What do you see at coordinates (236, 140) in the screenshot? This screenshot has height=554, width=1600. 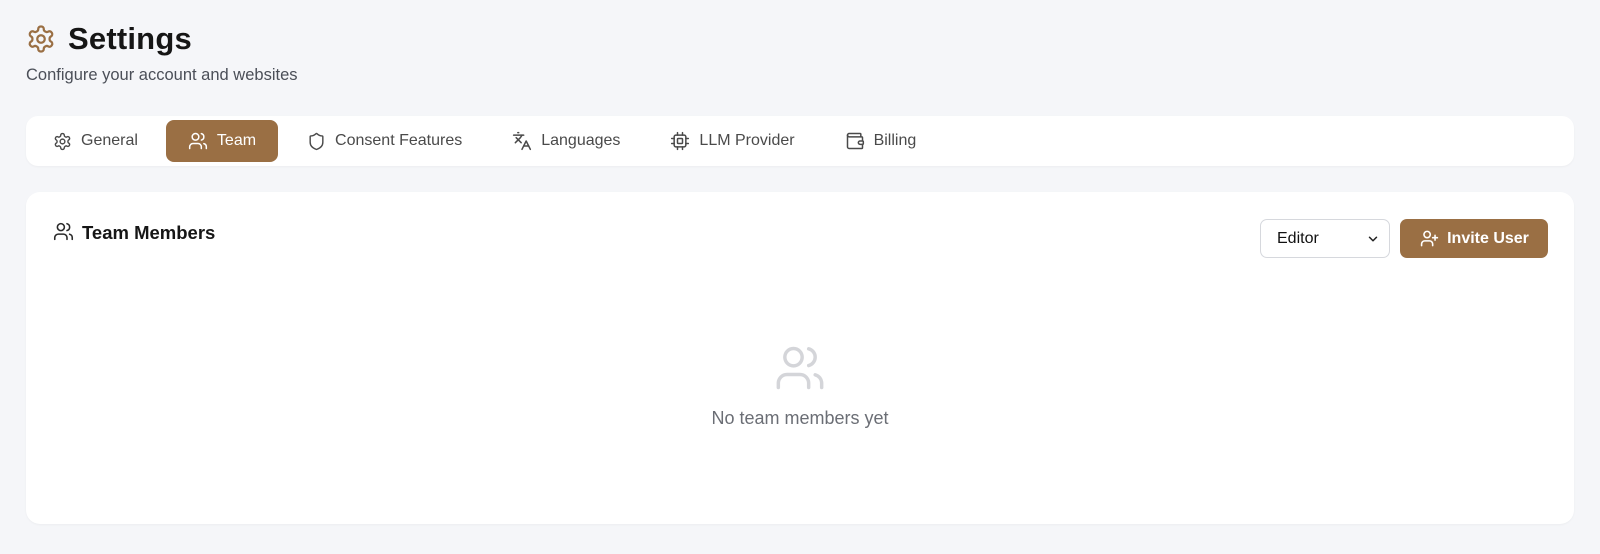 I see `tab-label: Team` at bounding box center [236, 140].